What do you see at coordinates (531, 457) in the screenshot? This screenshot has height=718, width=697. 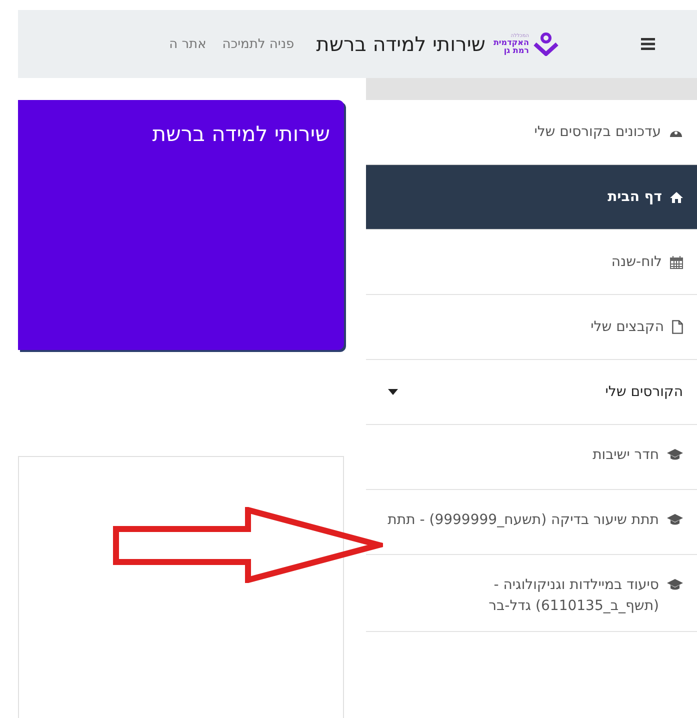 I see `sidebar-item: חדר ישיבות` at bounding box center [531, 457].